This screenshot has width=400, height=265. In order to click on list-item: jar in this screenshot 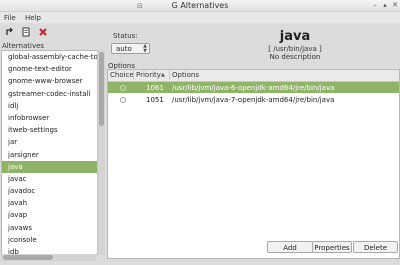, I will do `click(49, 142)`.